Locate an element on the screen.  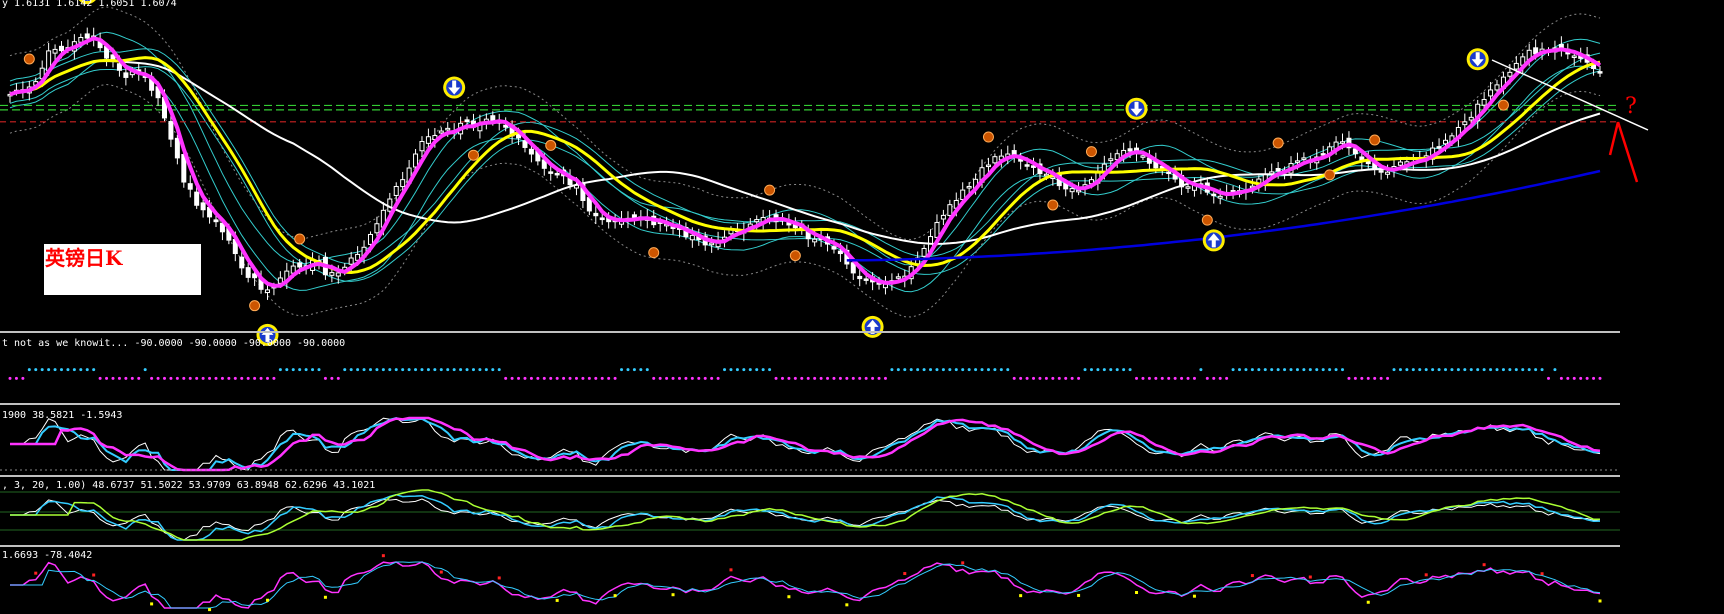
pane4-readout: 1.6693 -78.4042 is located at coordinates (47, 555).